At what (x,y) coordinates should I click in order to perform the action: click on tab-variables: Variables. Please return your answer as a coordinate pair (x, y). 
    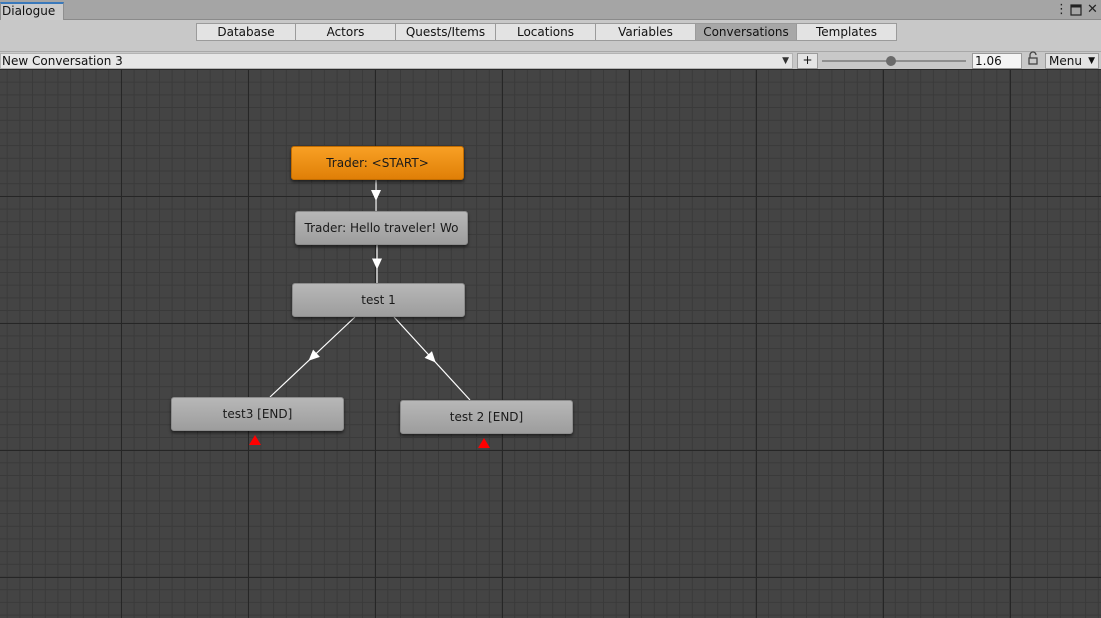
    Looking at the image, I should click on (645, 32).